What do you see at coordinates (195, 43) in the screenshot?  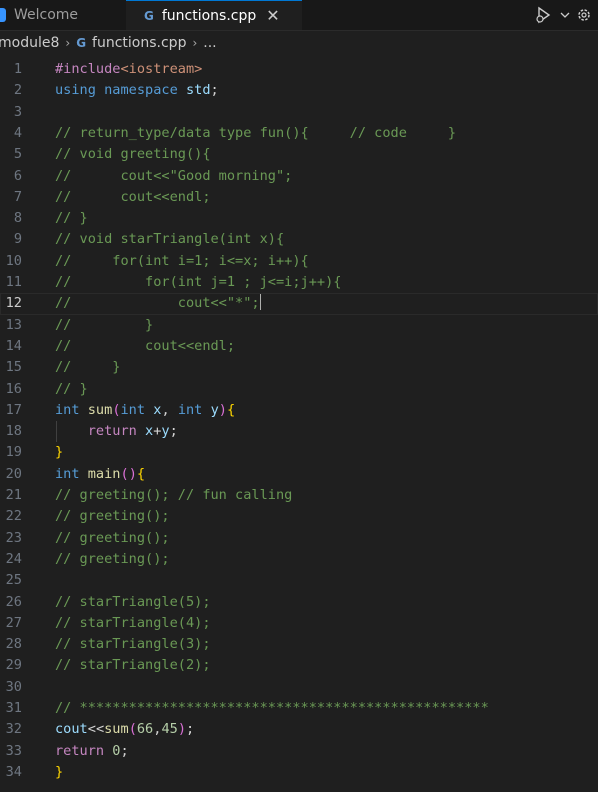 I see `chevron-right-icon: ›` at bounding box center [195, 43].